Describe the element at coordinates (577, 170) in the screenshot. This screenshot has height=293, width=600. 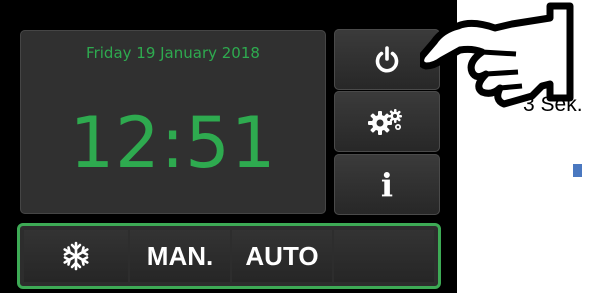
I see `blue-marker` at that location.